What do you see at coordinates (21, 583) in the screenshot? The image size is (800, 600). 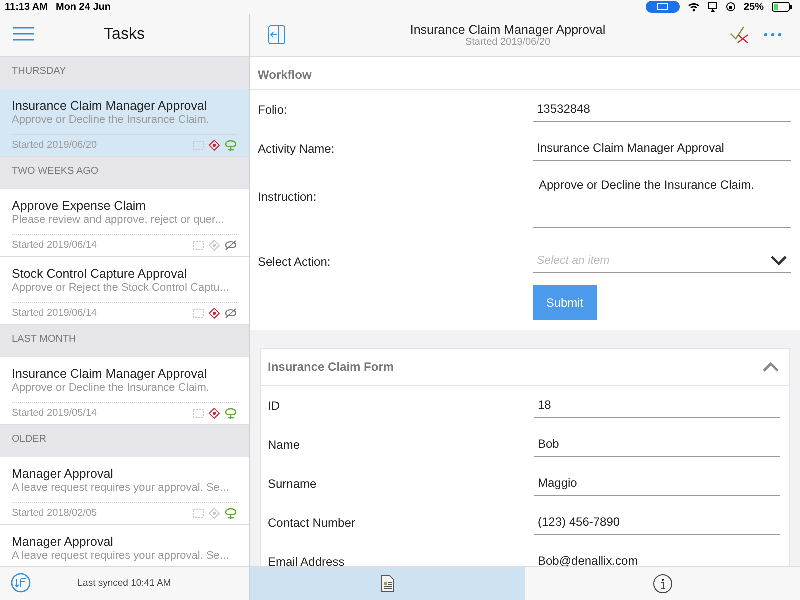 I see `sort-icon` at bounding box center [21, 583].